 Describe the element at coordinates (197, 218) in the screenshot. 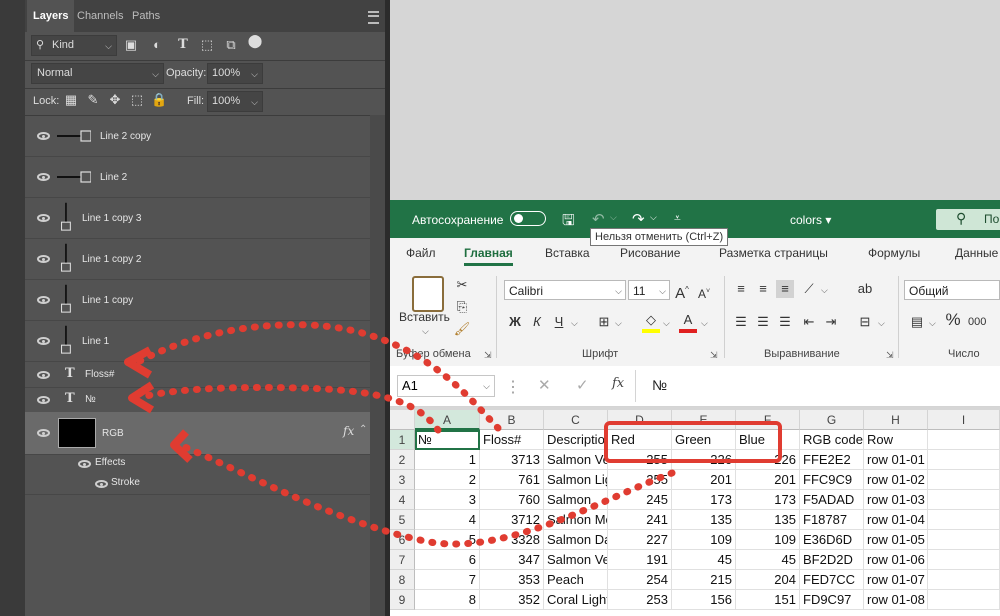

I see `layer-row: Line 1 copy 3` at that location.